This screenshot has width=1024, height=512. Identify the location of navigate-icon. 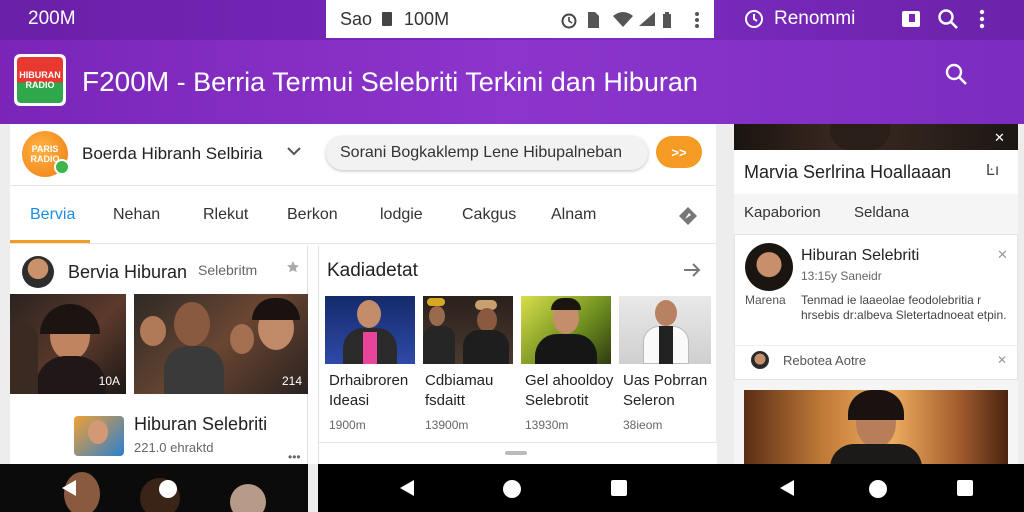
(688, 216).